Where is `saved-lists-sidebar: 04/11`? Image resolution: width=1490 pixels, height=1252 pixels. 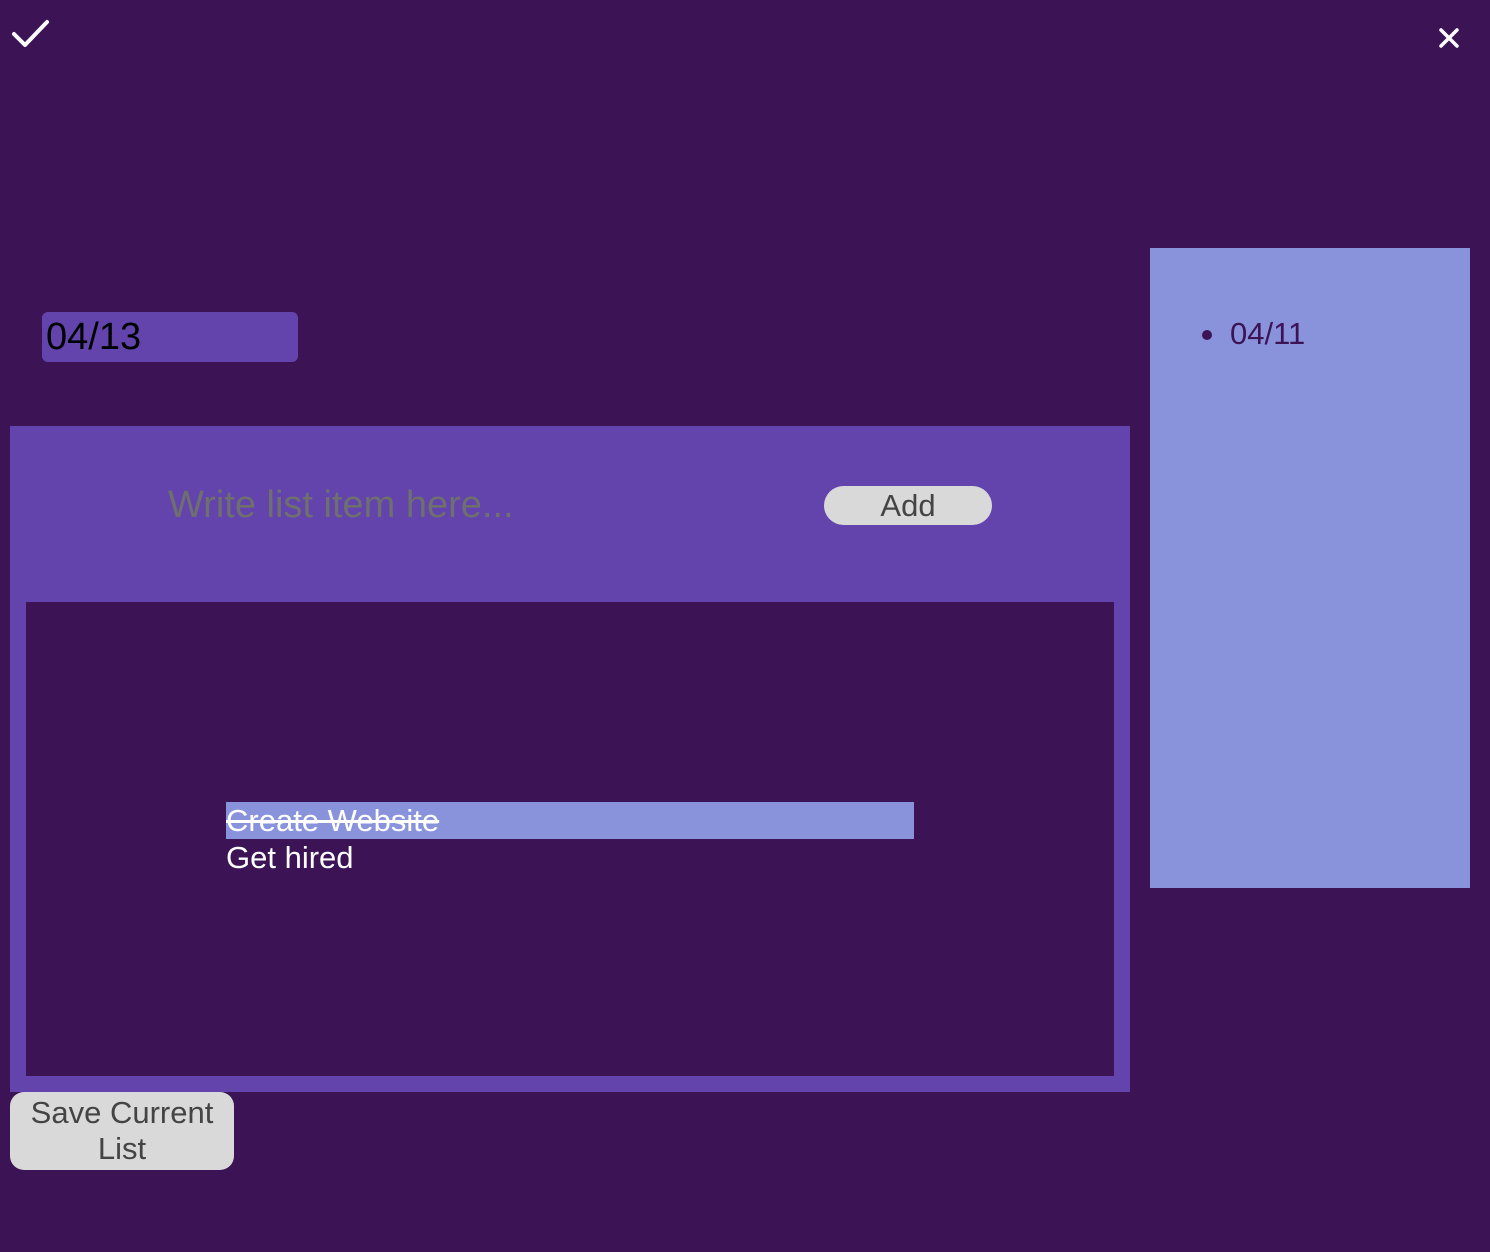
saved-lists-sidebar: 04/11 is located at coordinates (1310, 568).